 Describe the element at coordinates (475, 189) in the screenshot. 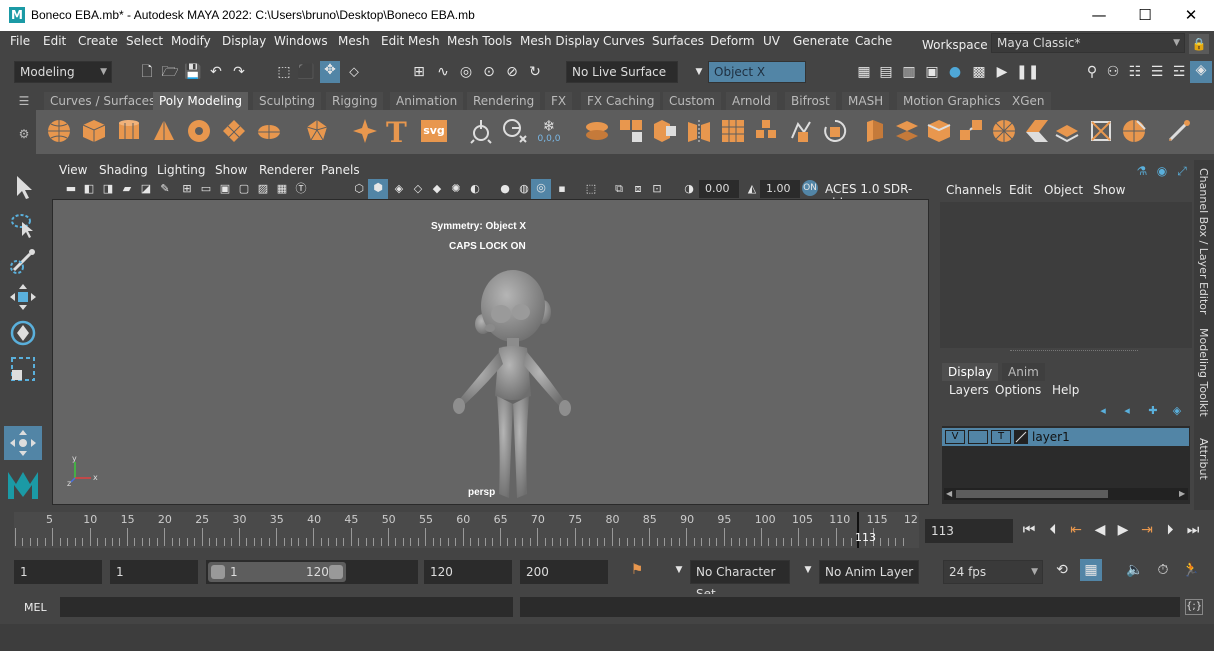

I see `ambient-occlusion-icon: ◐` at that location.